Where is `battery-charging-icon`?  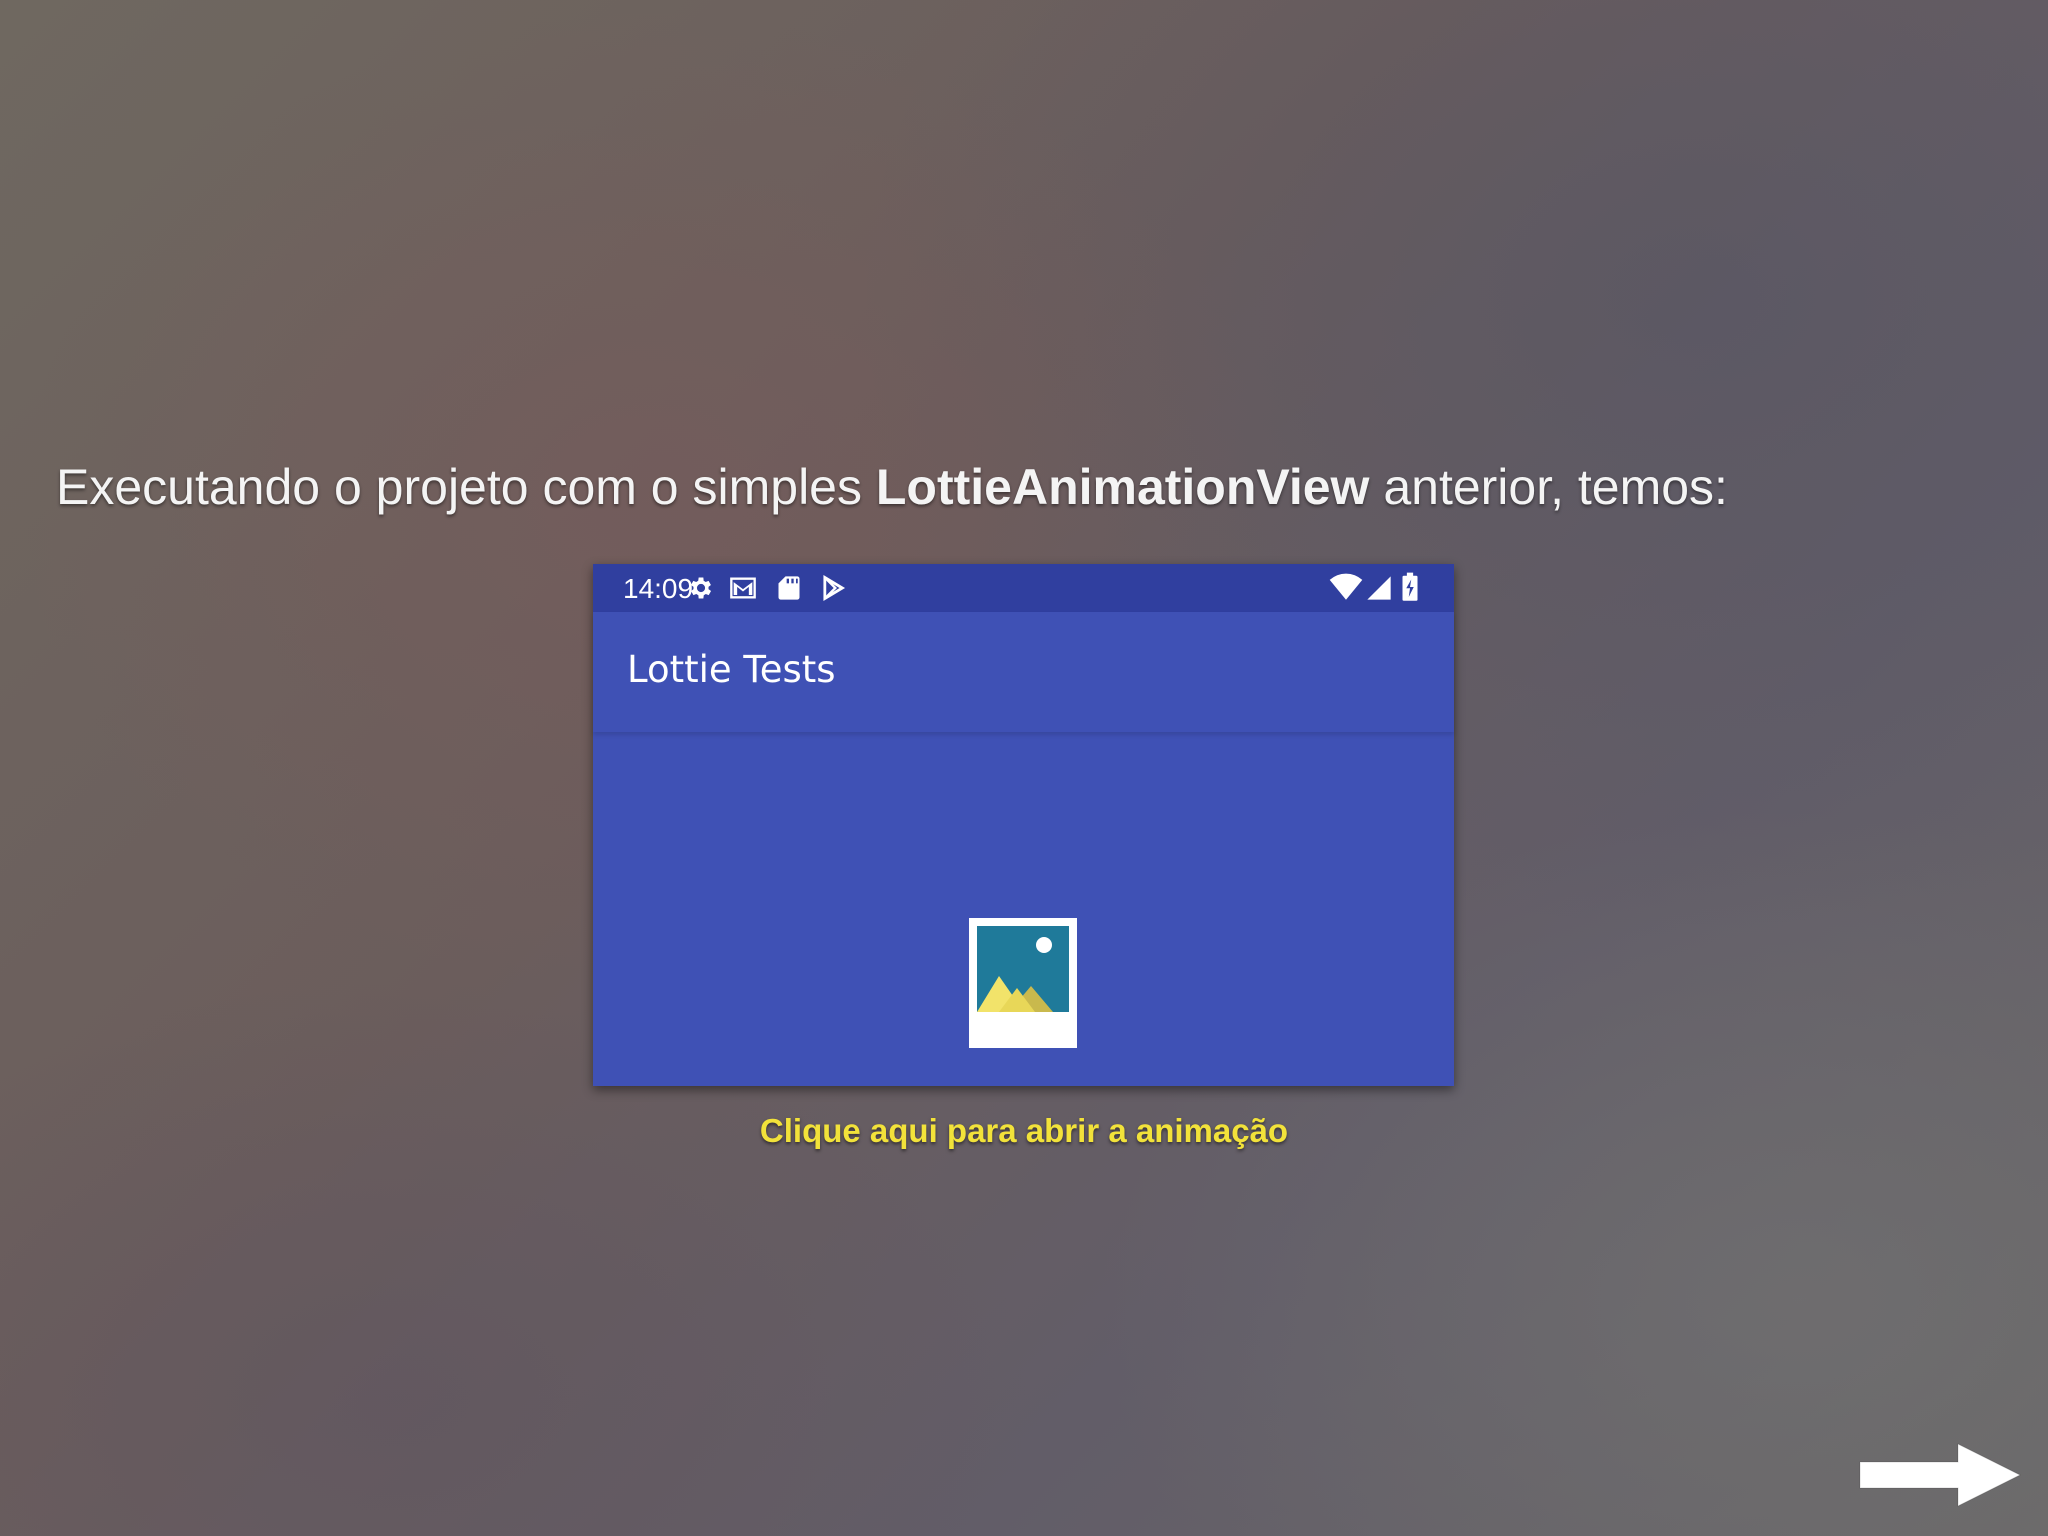 battery-charging-icon is located at coordinates (1410, 586).